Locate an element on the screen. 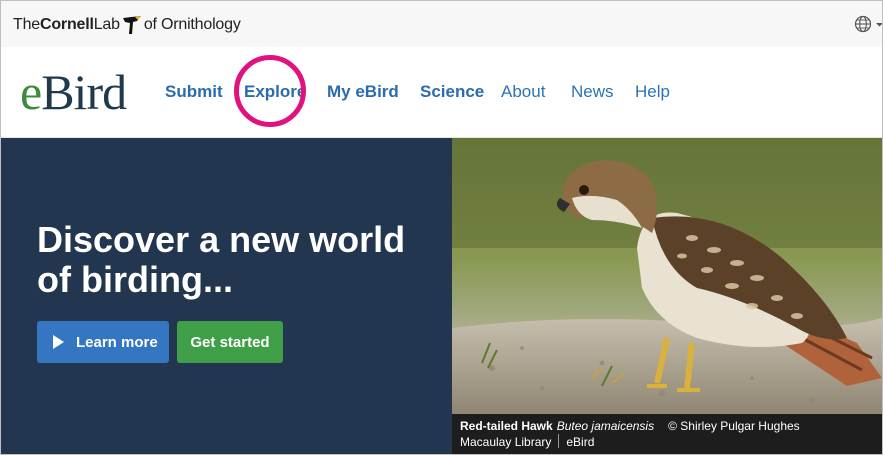 This screenshot has width=883, height=455. nav-news: News is located at coordinates (592, 92).